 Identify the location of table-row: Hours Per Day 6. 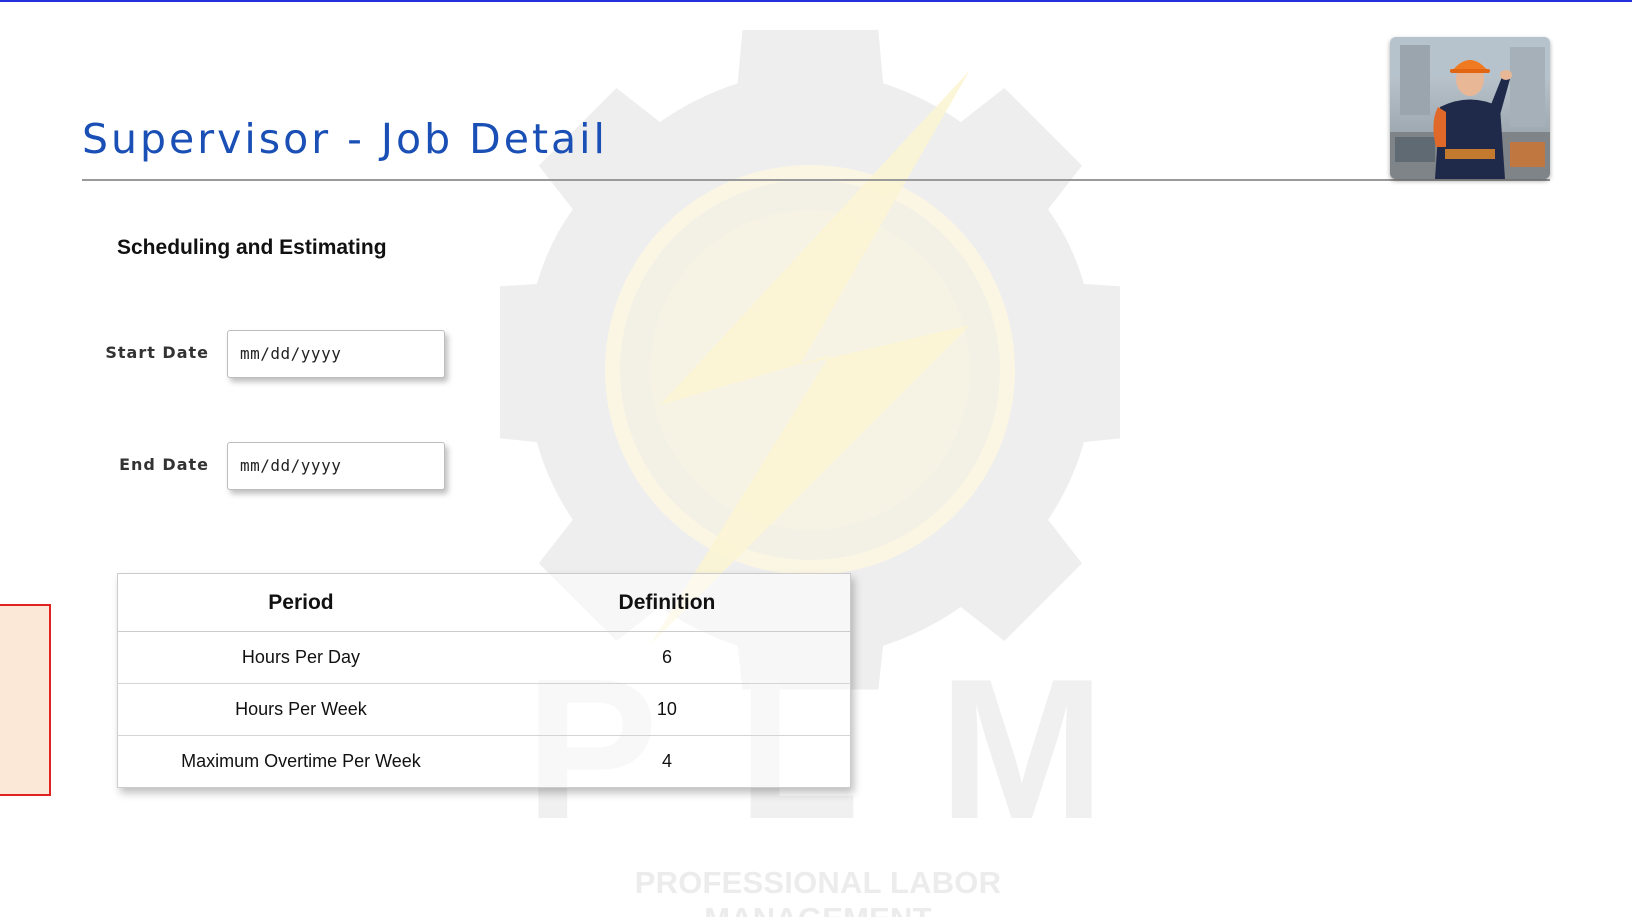
(484, 657).